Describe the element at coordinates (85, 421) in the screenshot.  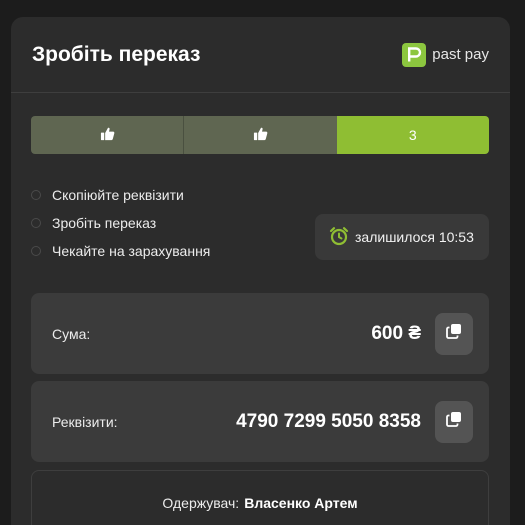
I see `details-label: Реквізити:` at that location.